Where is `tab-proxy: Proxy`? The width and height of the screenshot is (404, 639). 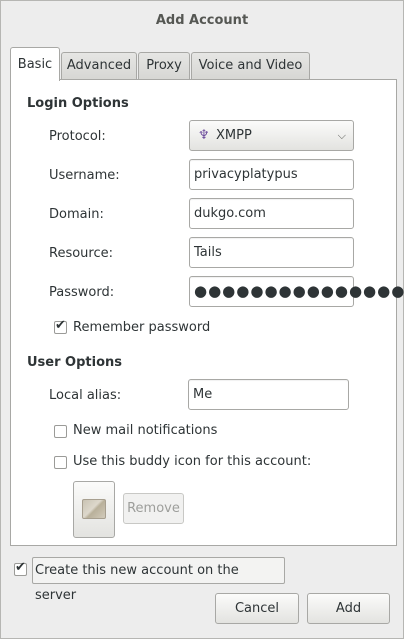
tab-proxy: Proxy is located at coordinates (164, 66).